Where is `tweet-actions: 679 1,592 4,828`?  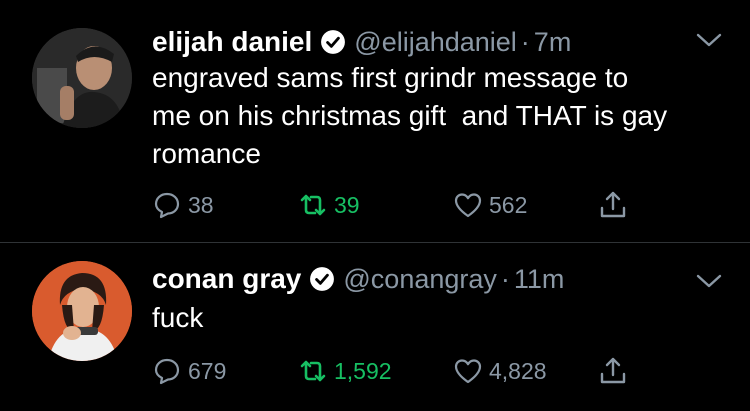 tweet-actions: 679 1,592 4,828 is located at coordinates (402, 371).